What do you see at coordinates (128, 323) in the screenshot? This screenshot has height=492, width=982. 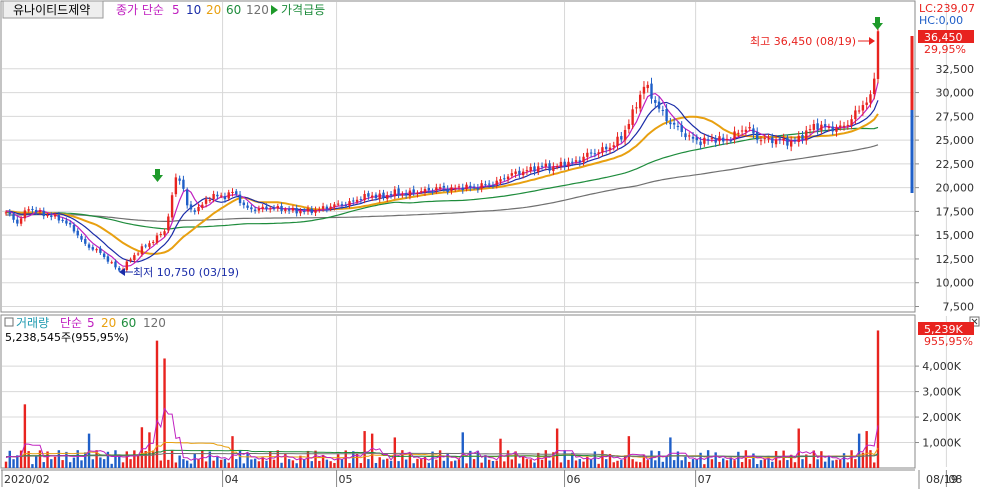 I see `volume-legend-ma60: 60` at bounding box center [128, 323].